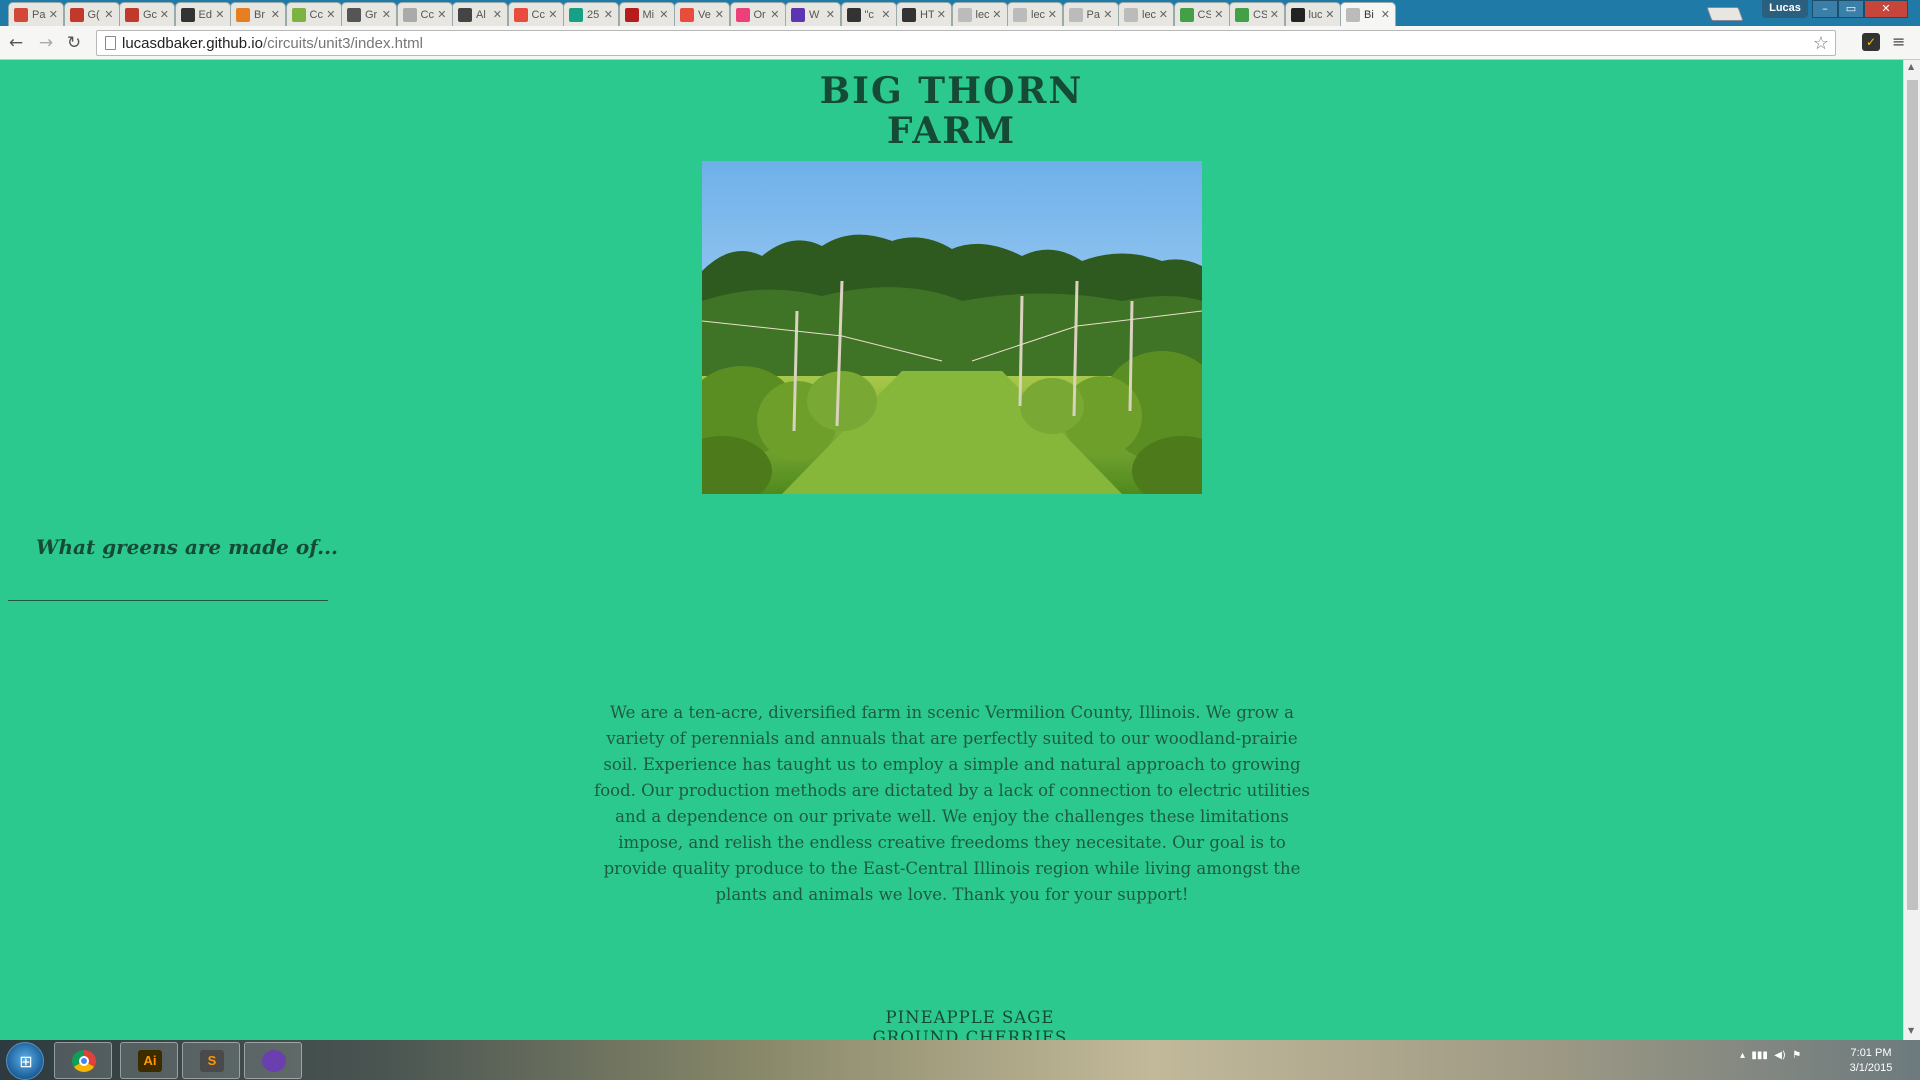 The image size is (1920, 1080). I want to click on taskbar-app-illustrator: Ai, so click(149, 1060).